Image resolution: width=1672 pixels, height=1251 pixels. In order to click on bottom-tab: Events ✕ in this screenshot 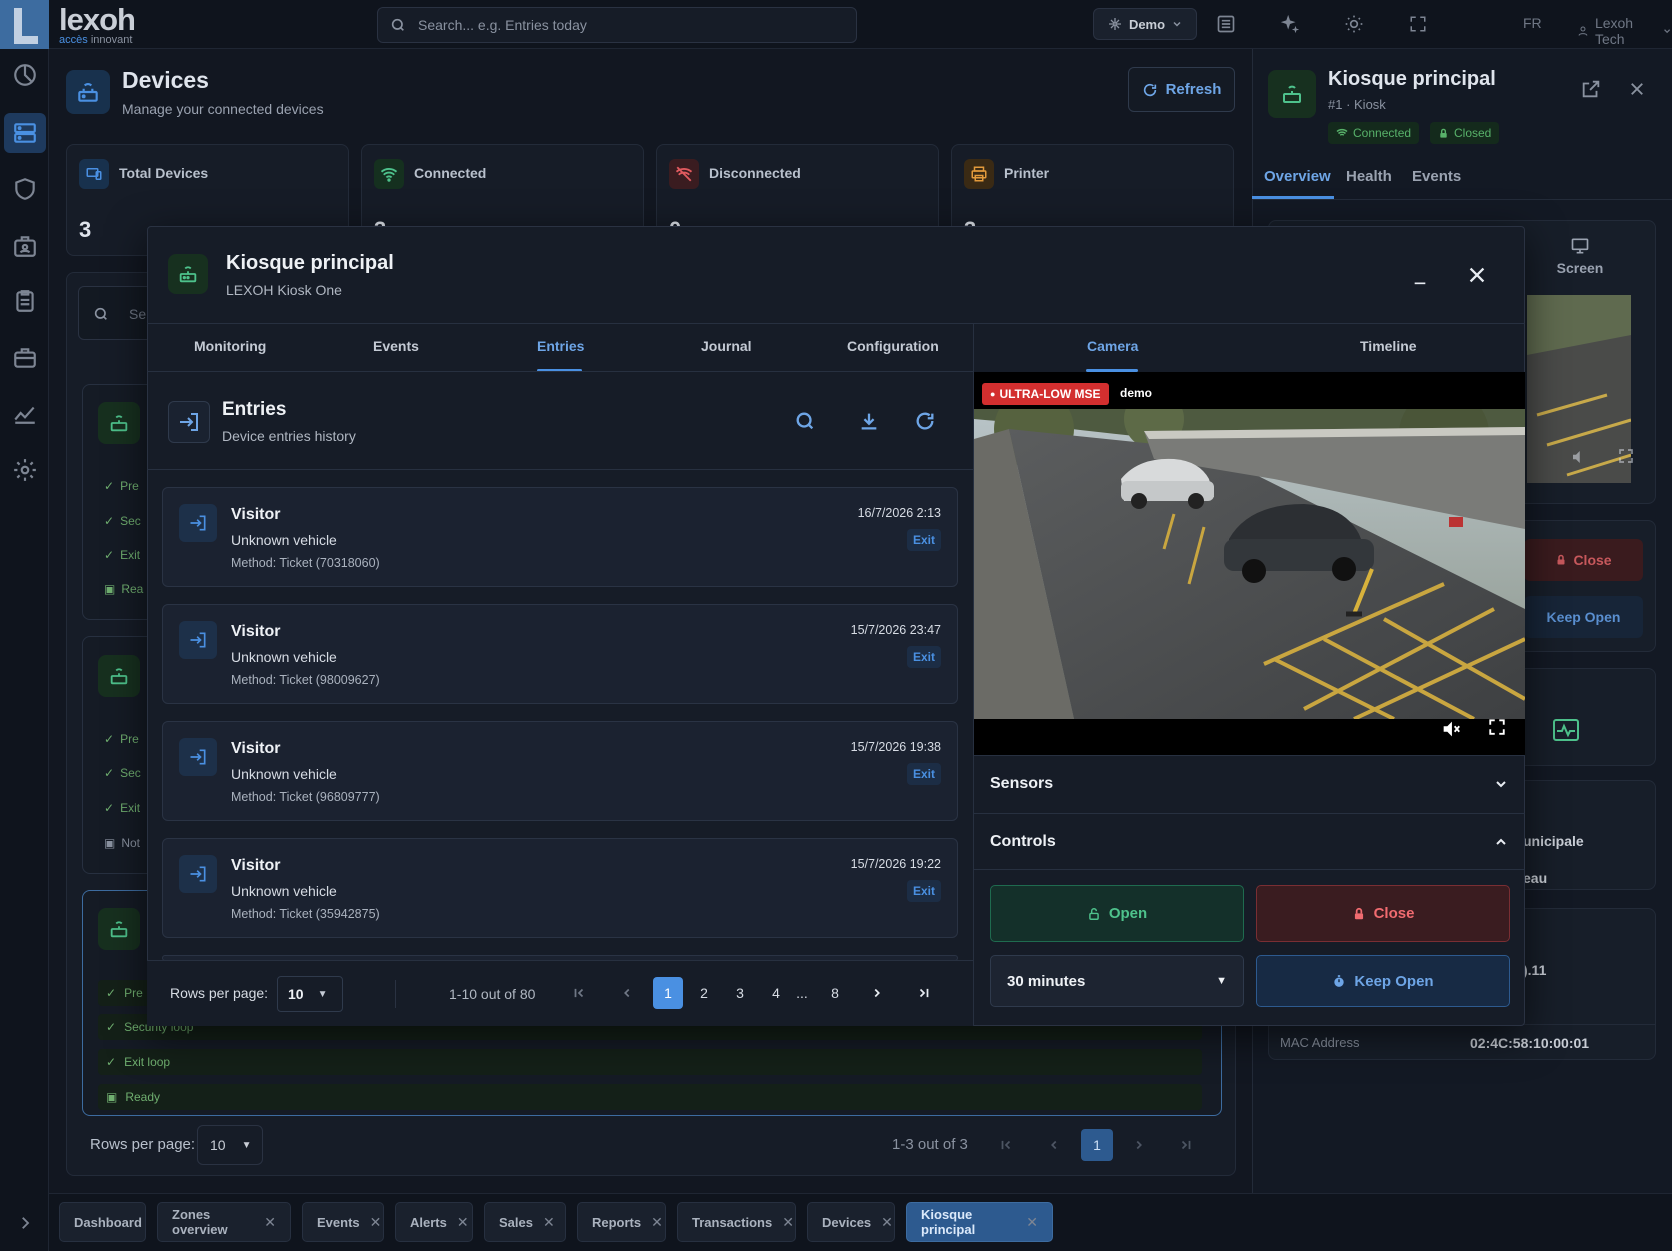, I will do `click(343, 1222)`.